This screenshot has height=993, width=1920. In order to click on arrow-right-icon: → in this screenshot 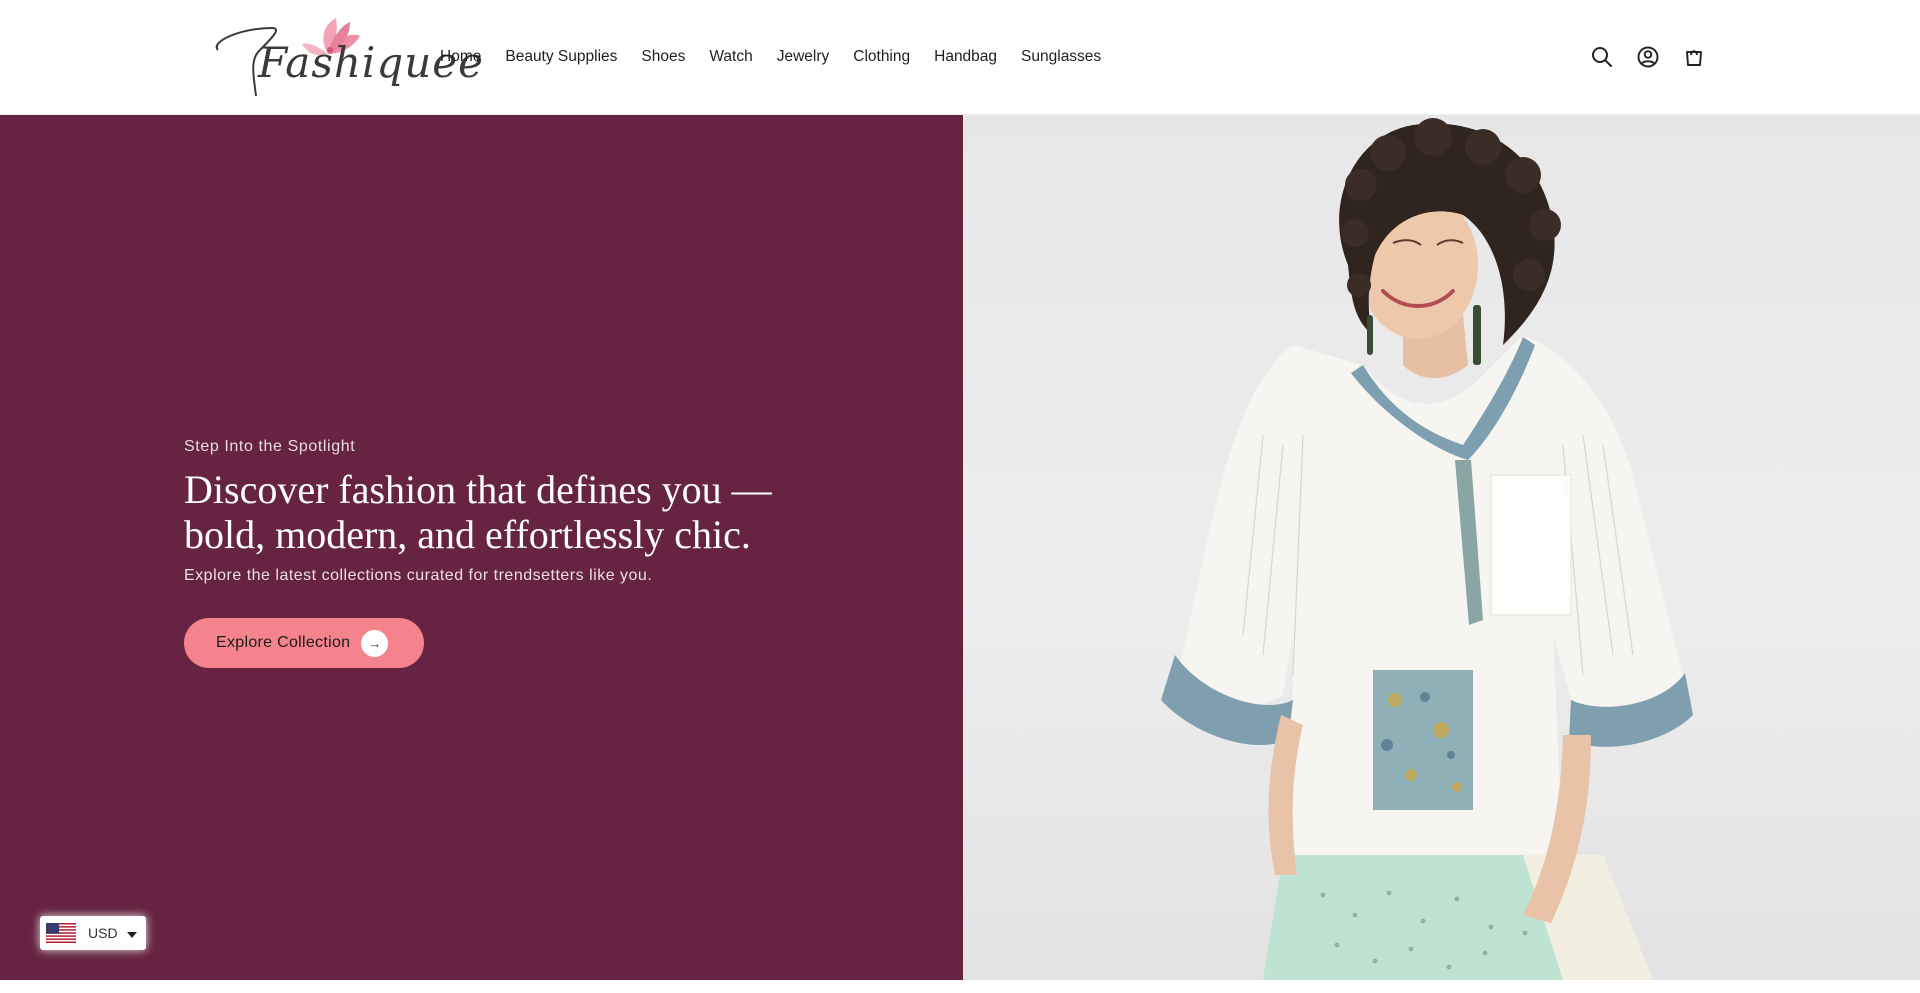, I will do `click(375, 643)`.